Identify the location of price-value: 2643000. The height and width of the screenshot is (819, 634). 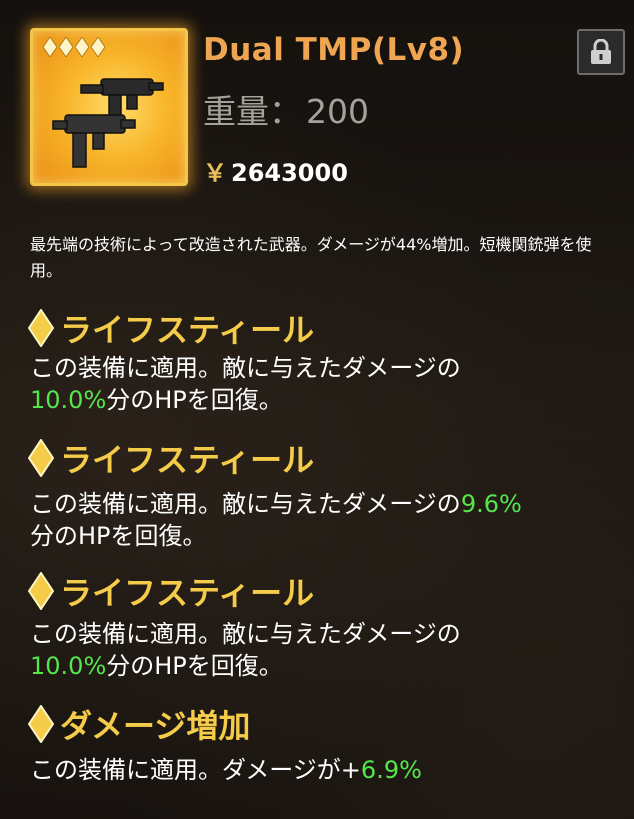
(289, 173).